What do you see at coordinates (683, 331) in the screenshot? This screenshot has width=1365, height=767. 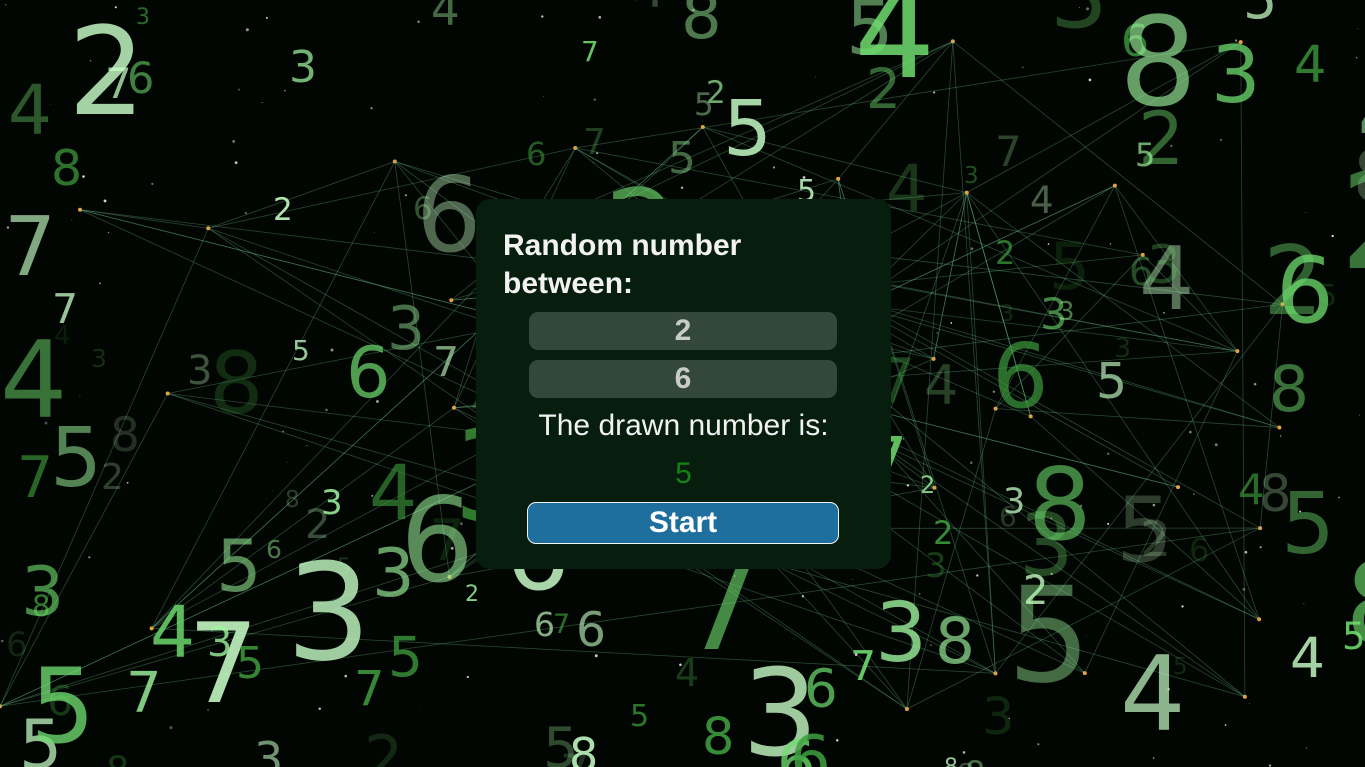 I see `min-number-input` at bounding box center [683, 331].